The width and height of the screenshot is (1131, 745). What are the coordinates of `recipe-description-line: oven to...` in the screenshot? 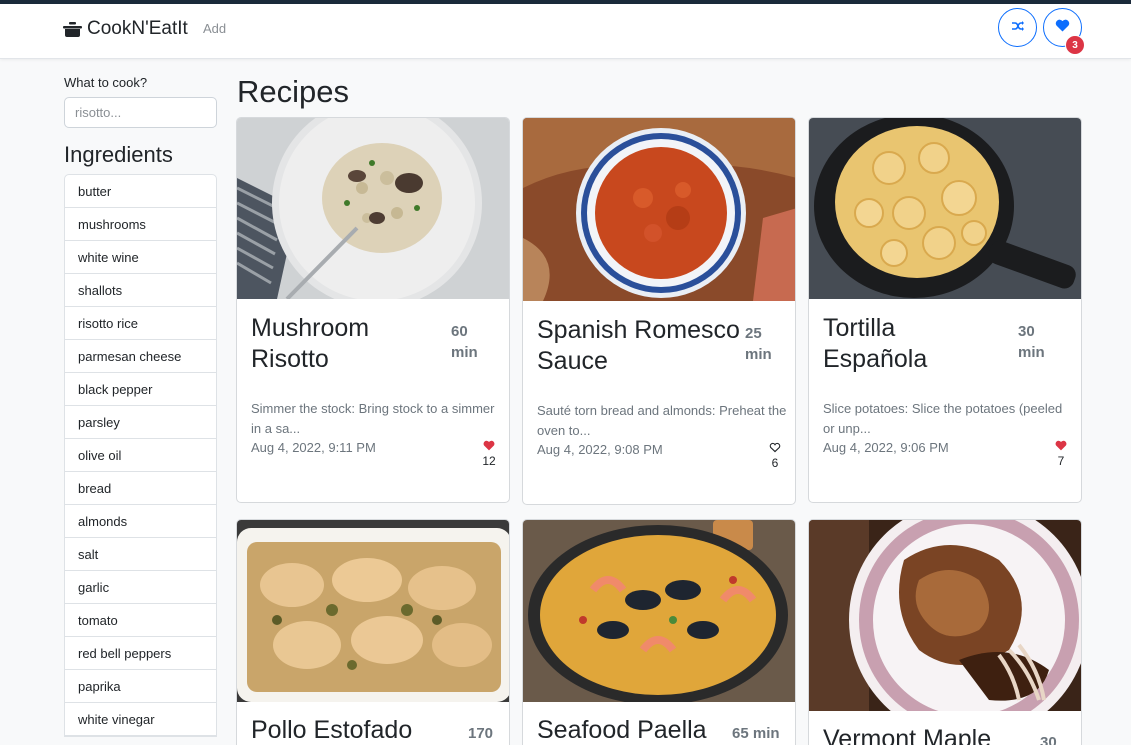 It's located at (564, 430).